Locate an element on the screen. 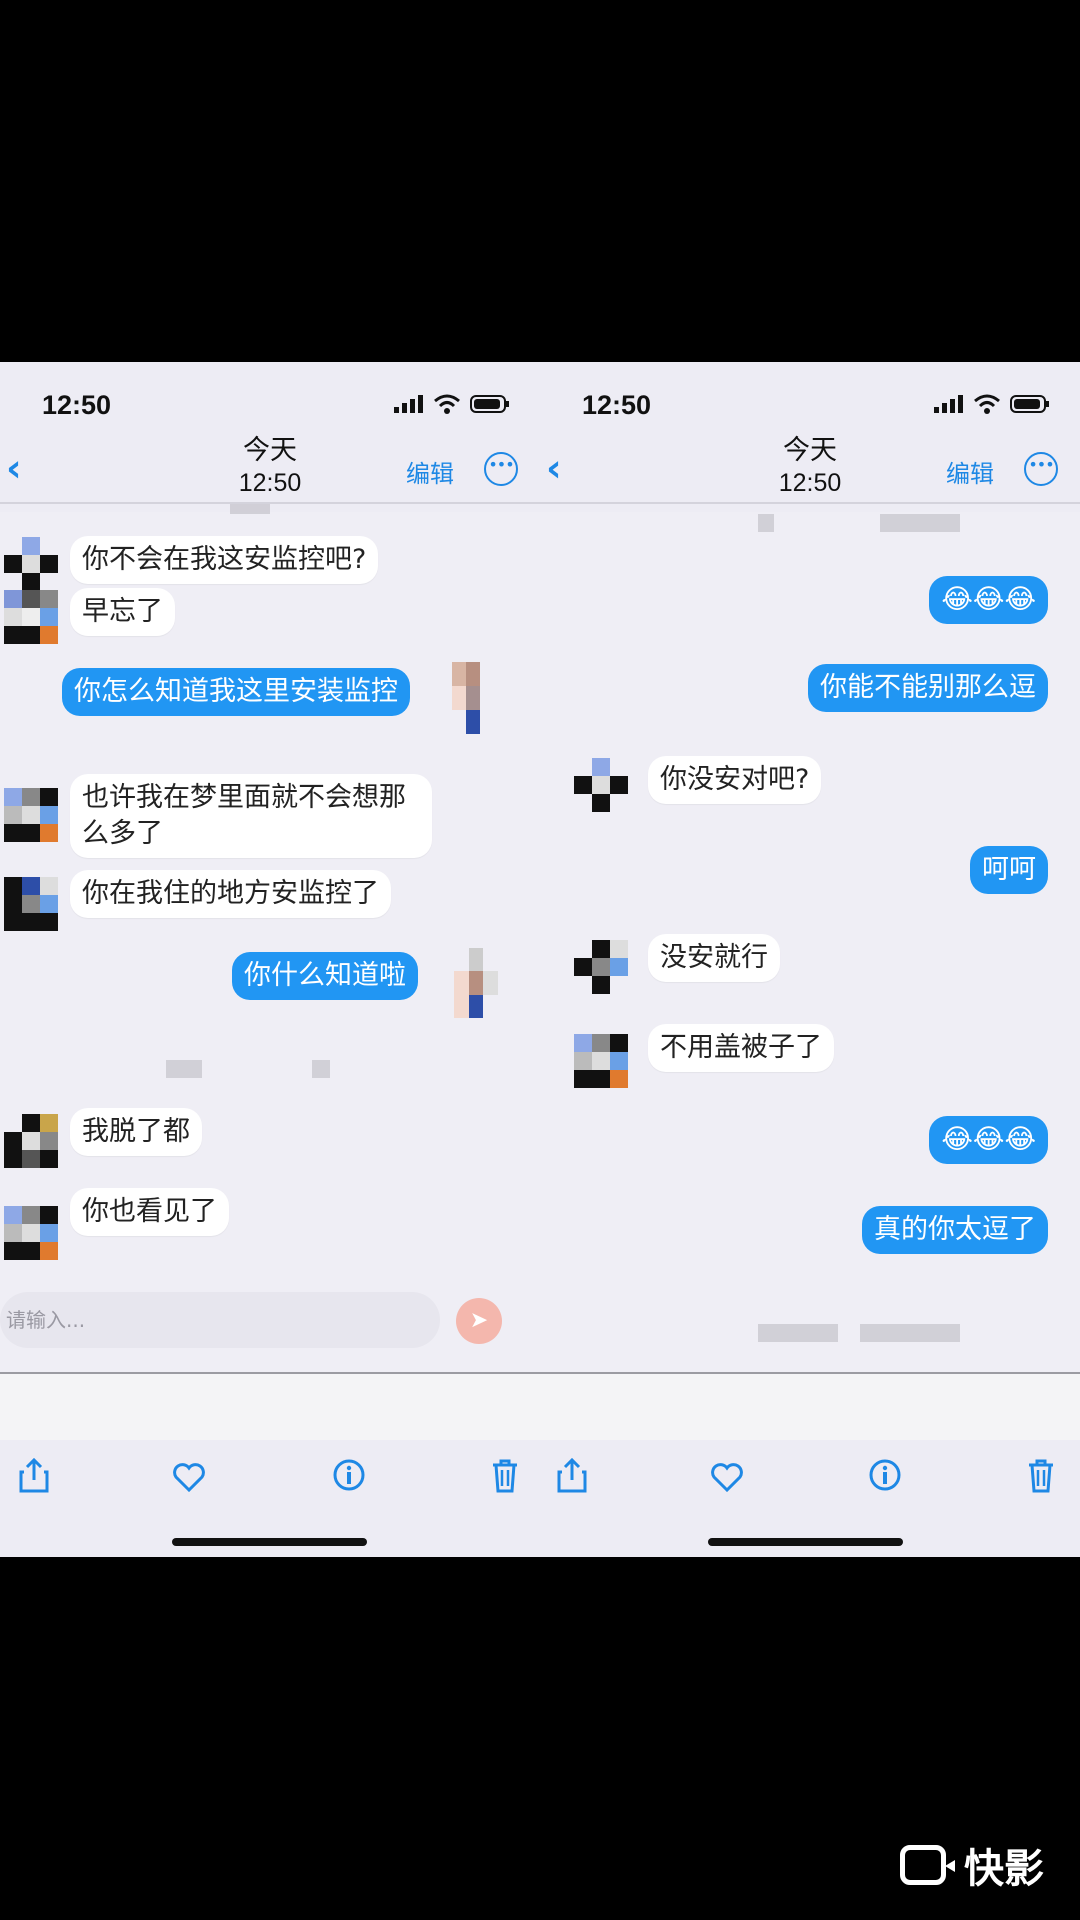 This screenshot has width=1080, height=1920. chat-message: 你也看见了 is located at coordinates (149, 1212).